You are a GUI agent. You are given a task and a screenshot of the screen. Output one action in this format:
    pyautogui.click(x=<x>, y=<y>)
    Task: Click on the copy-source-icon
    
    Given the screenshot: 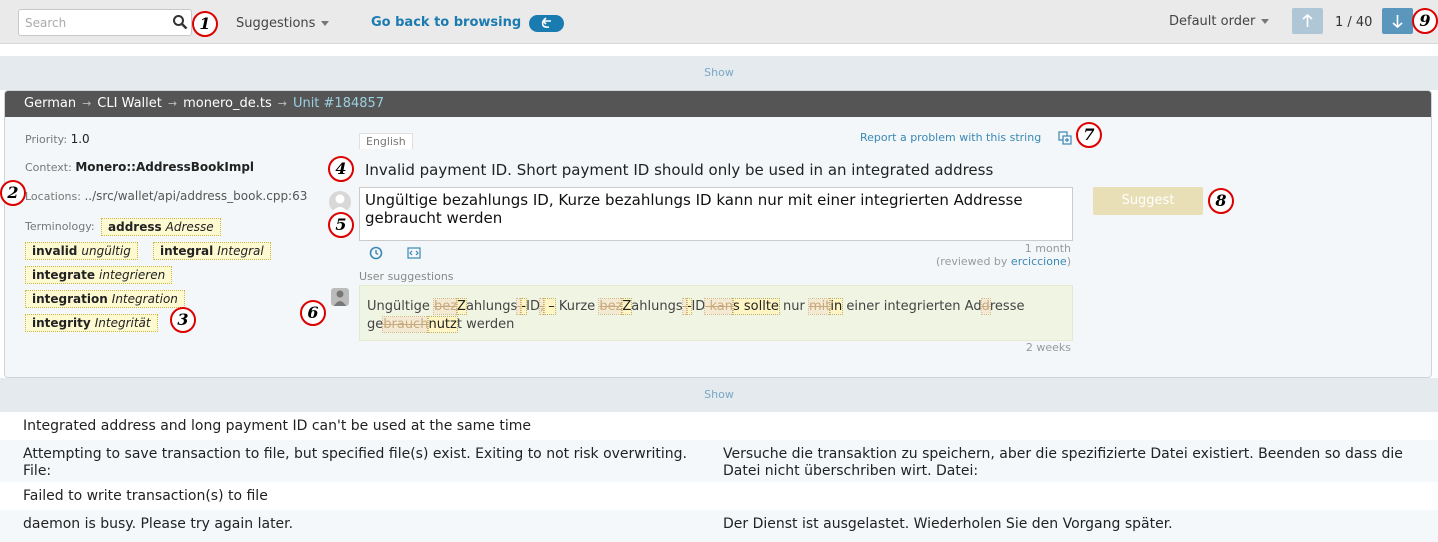 What is the action you would take?
    pyautogui.click(x=1065, y=138)
    